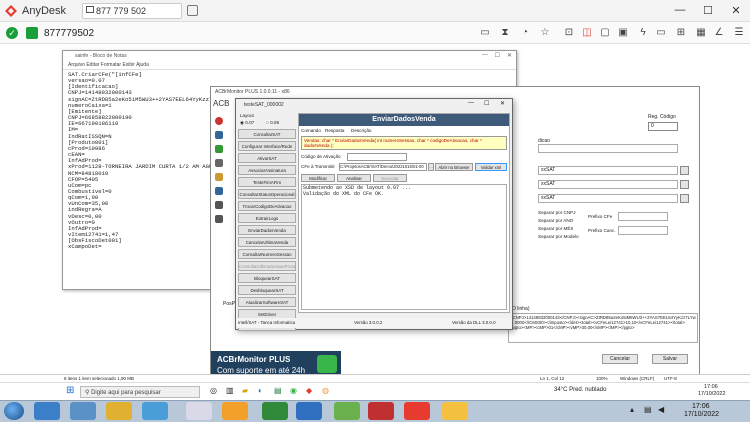 This screenshot has width=750, height=422. I want to click on cancel-button: Cancelar, so click(620, 359).